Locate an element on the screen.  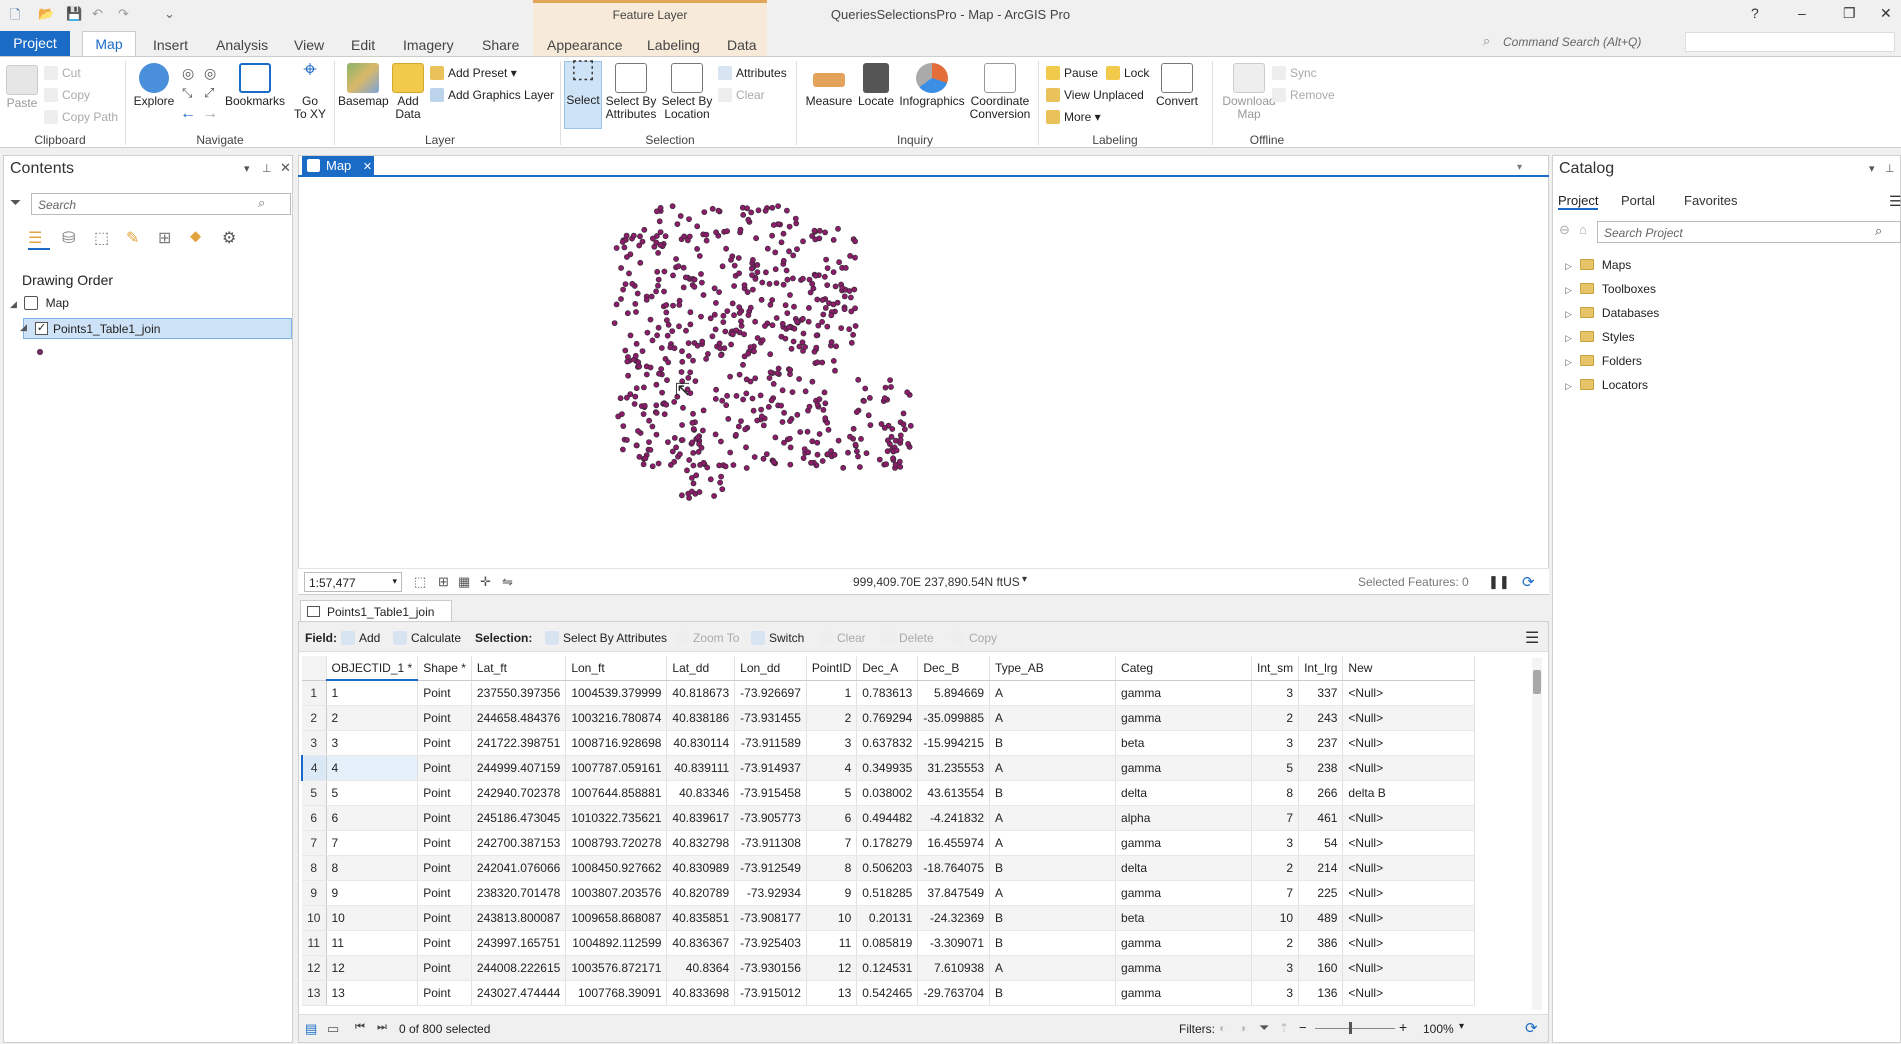
table-cell: delta B is located at coordinates (1409, 793).